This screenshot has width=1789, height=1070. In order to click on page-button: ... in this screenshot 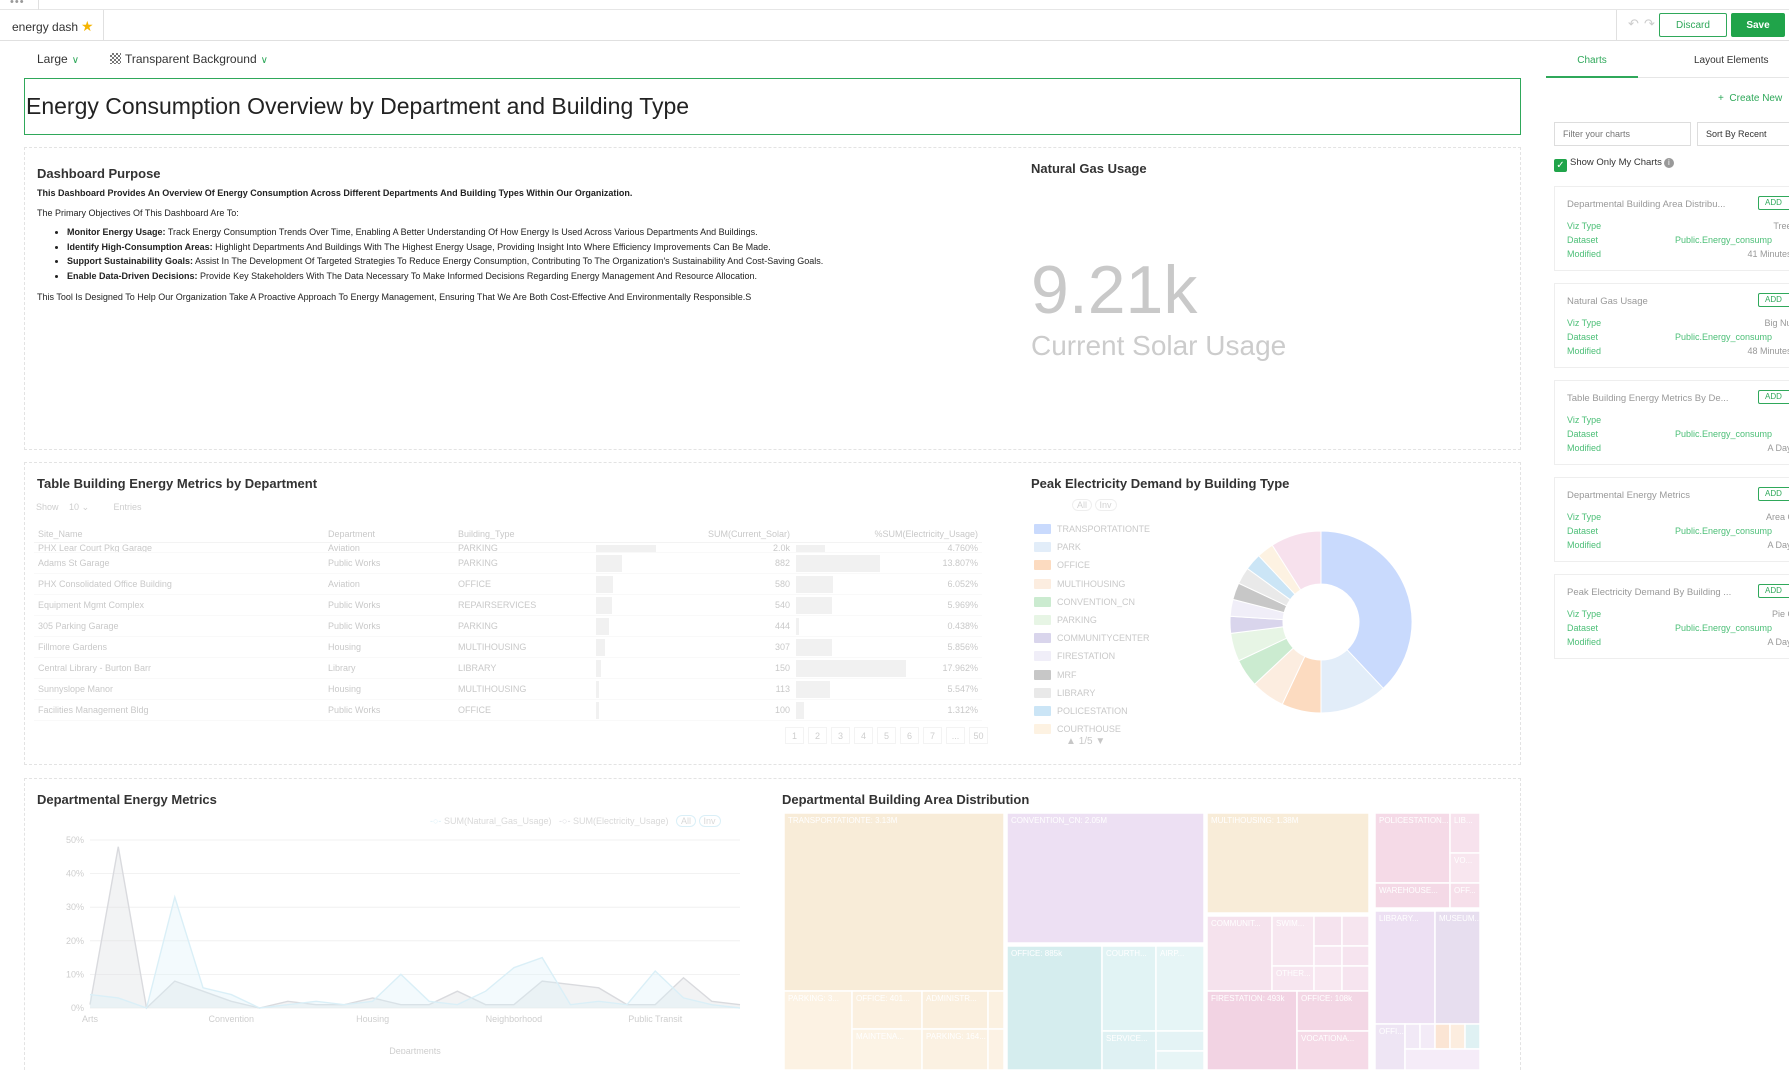, I will do `click(955, 735)`.